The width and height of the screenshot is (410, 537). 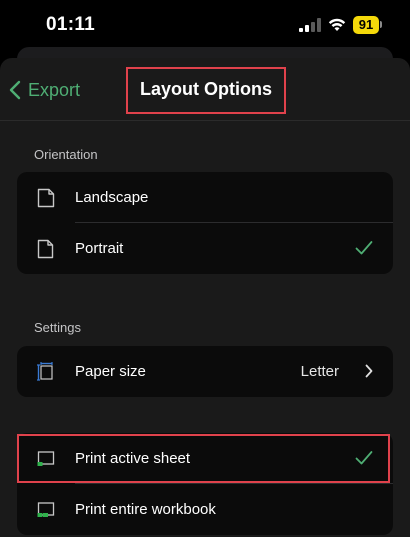 What do you see at coordinates (66, 154) in the screenshot?
I see `orientation-section-header: Orientation` at bounding box center [66, 154].